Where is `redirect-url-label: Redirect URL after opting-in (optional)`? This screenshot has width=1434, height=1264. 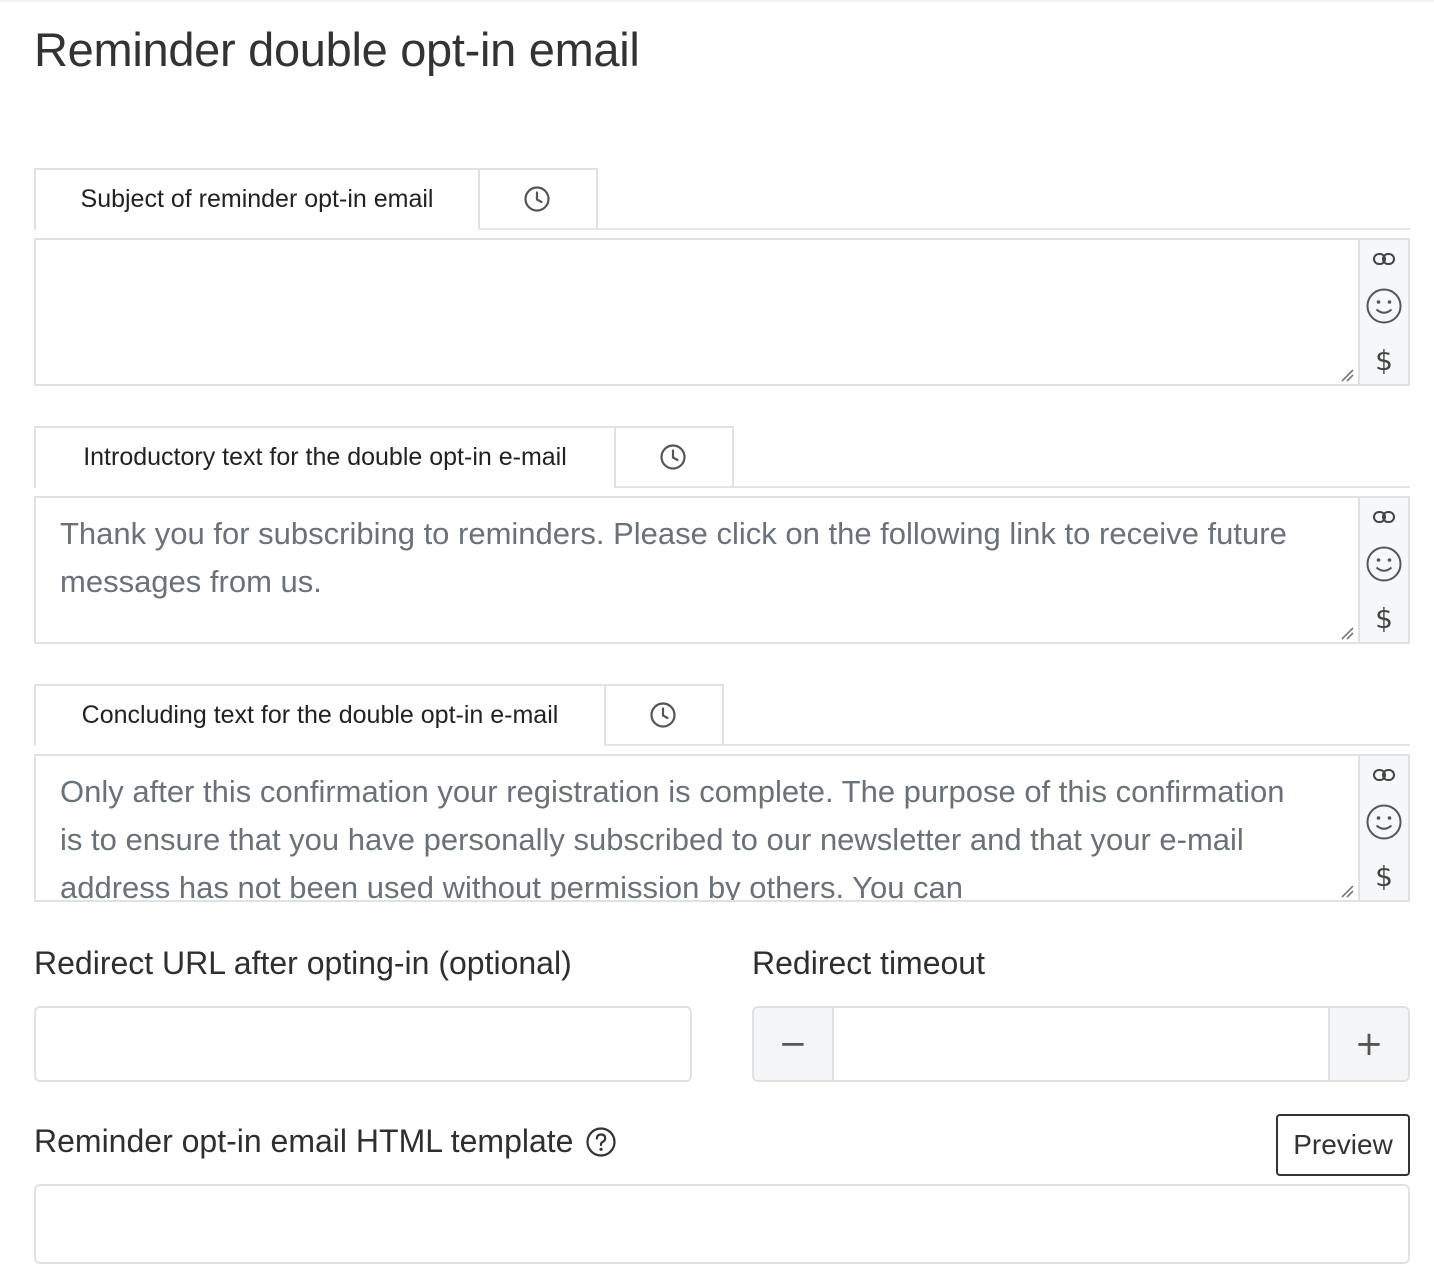
redirect-url-label: Redirect URL after opting-in (optional) is located at coordinates (303, 963).